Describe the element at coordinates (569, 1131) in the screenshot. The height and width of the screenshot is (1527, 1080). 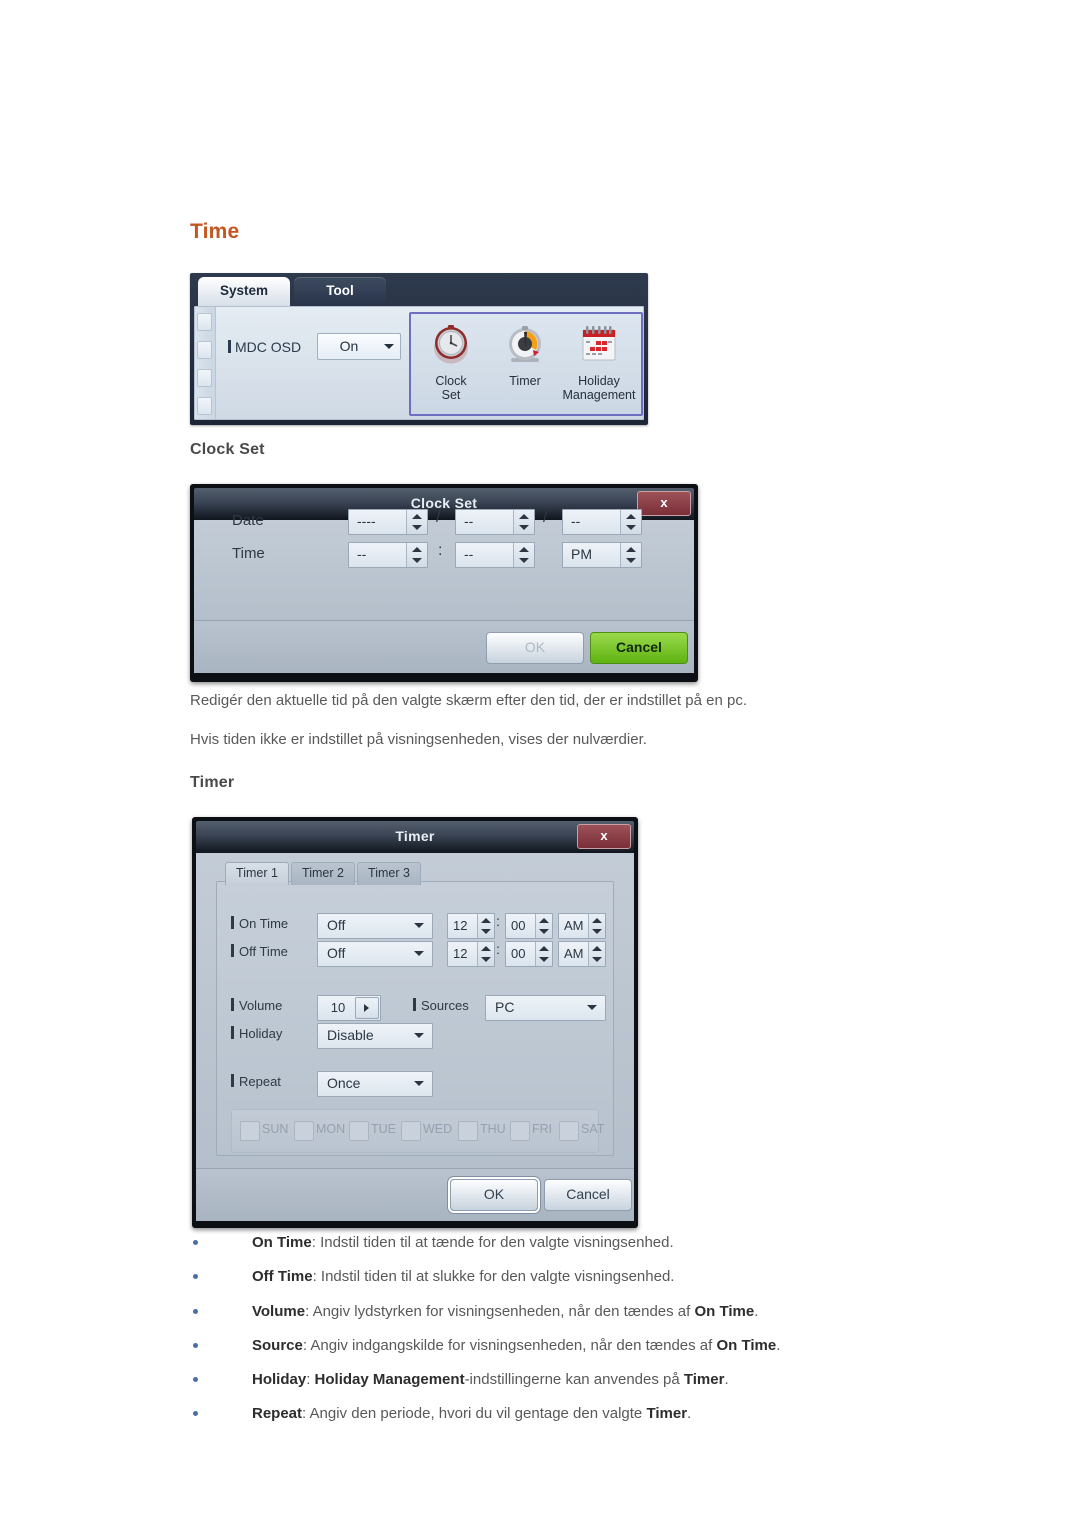
I see `checkbox-sat` at that location.